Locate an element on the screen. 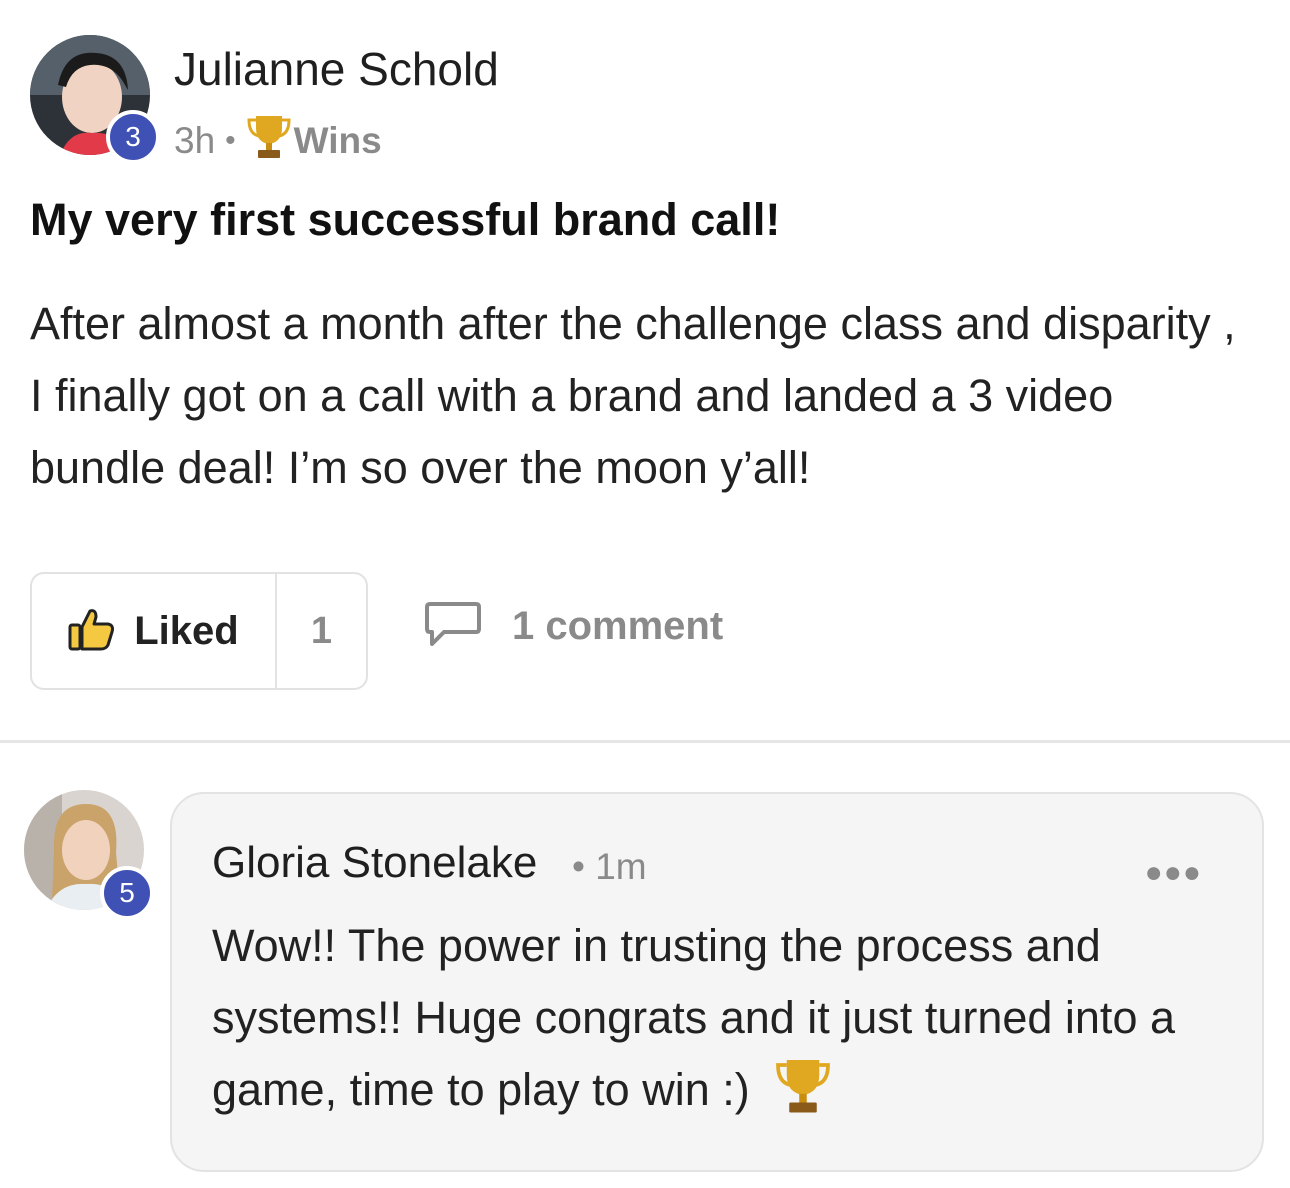 This screenshot has width=1290, height=1188. thumbs-up-icon is located at coordinates (92, 631).